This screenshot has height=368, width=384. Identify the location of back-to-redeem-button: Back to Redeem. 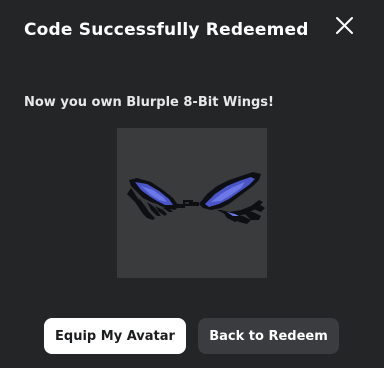
(268, 336).